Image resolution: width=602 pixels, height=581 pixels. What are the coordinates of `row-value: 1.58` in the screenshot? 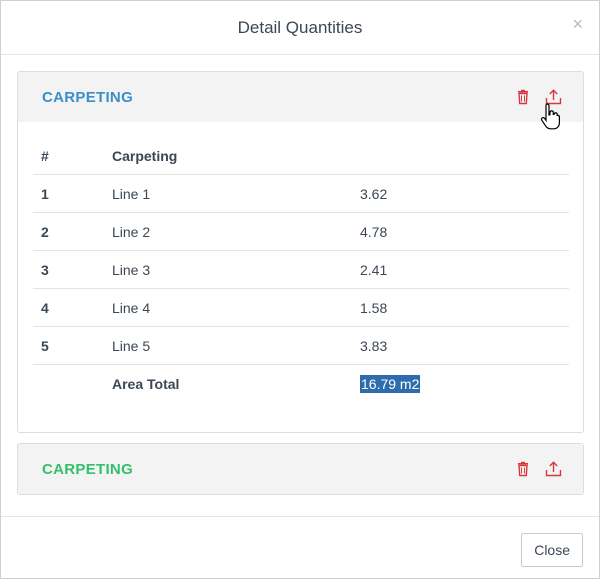 It's located at (460, 307).